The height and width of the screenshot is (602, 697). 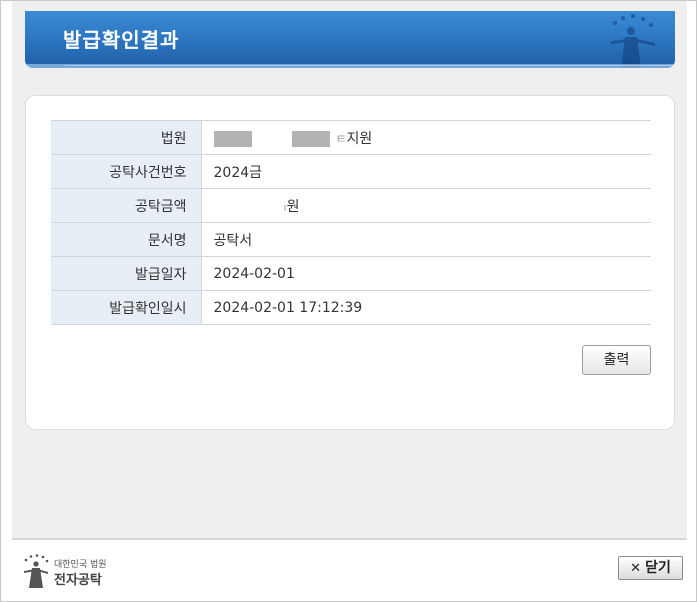 I want to click on row-label-document: 문서명, so click(x=126, y=239).